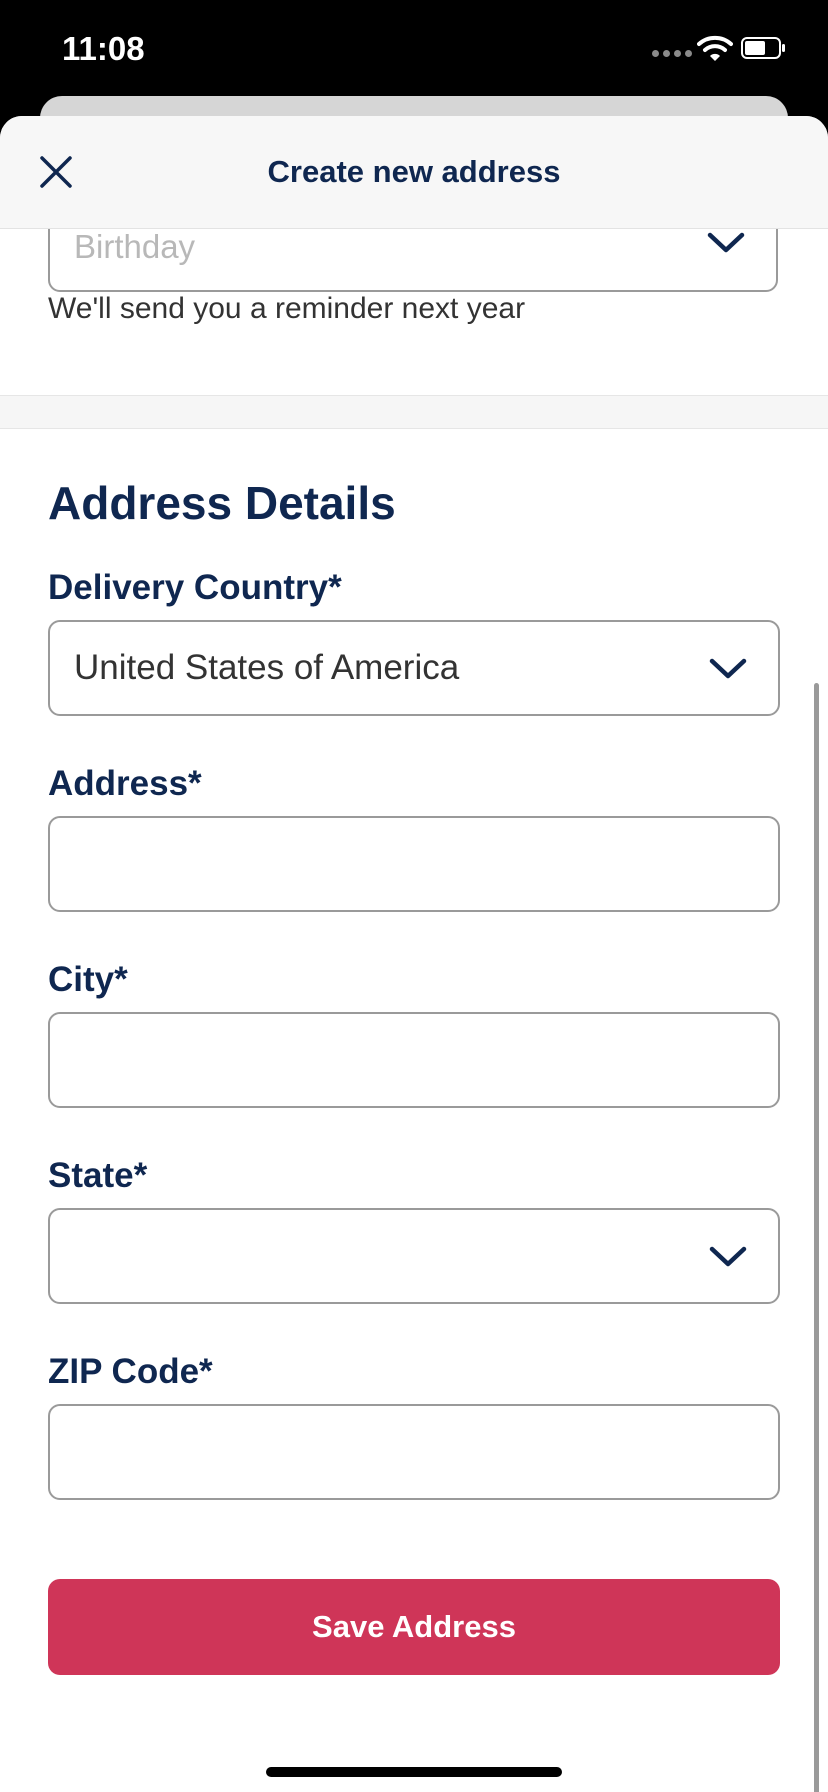  I want to click on delivery-country-select: United States of America, so click(414, 668).